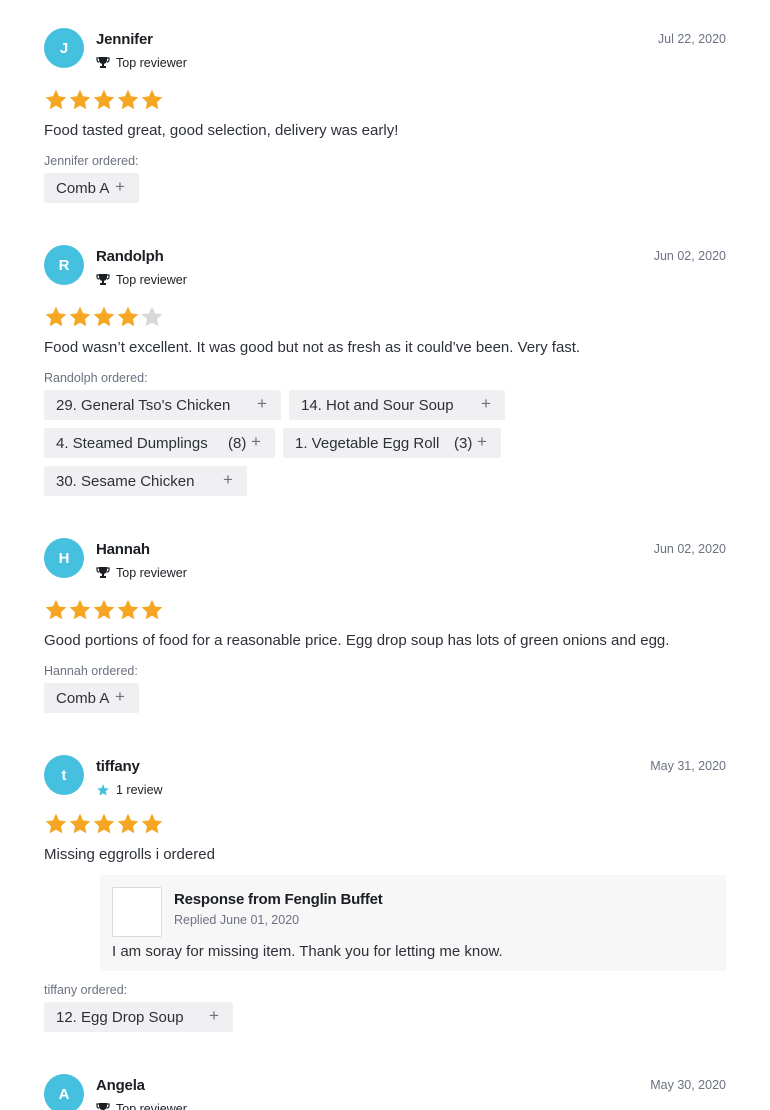  I want to click on ordered-label: Hannah ordered:, so click(91, 671).